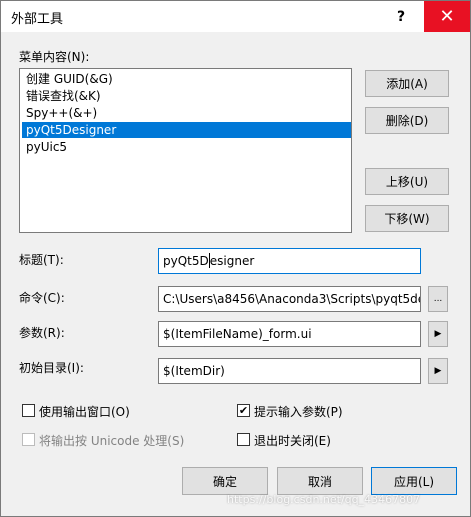 The image size is (471, 517). Describe the element at coordinates (235, 16) in the screenshot. I see `title-bar: 外部工具 ? ✕` at that location.